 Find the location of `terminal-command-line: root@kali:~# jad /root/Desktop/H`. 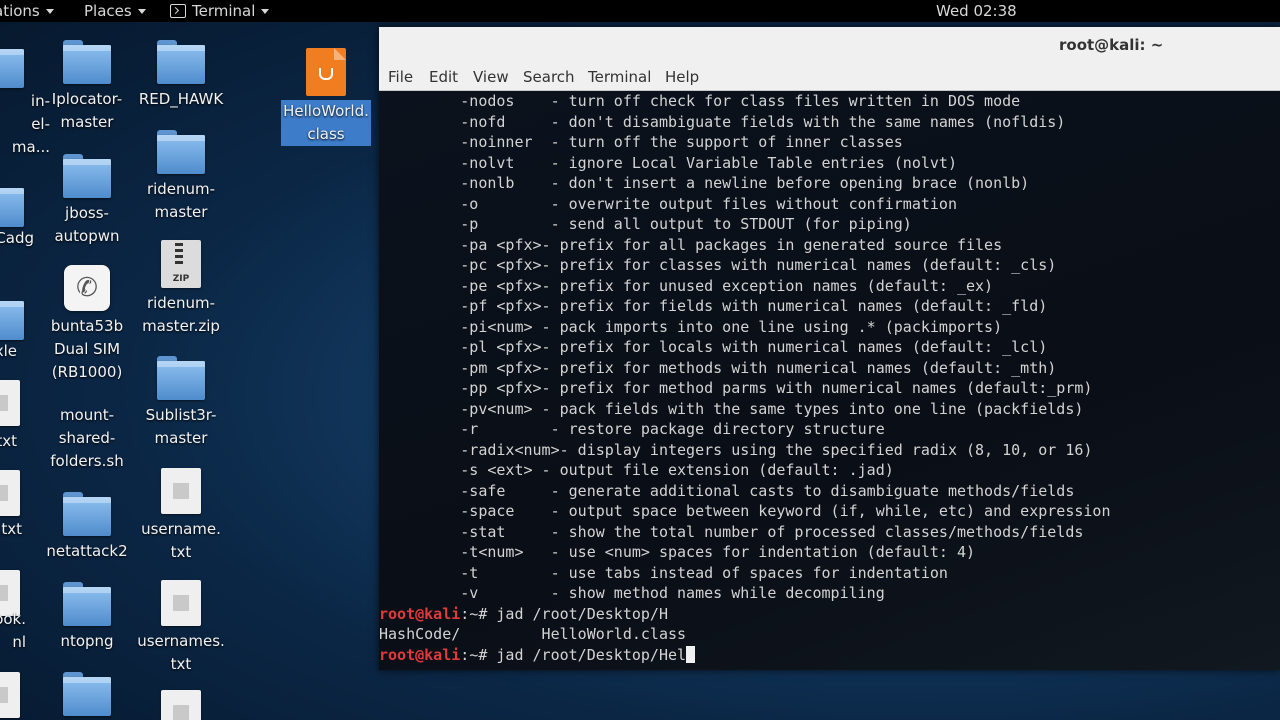

terminal-command-line: root@kali:~# jad /root/Desktop/H is located at coordinates (829, 614).